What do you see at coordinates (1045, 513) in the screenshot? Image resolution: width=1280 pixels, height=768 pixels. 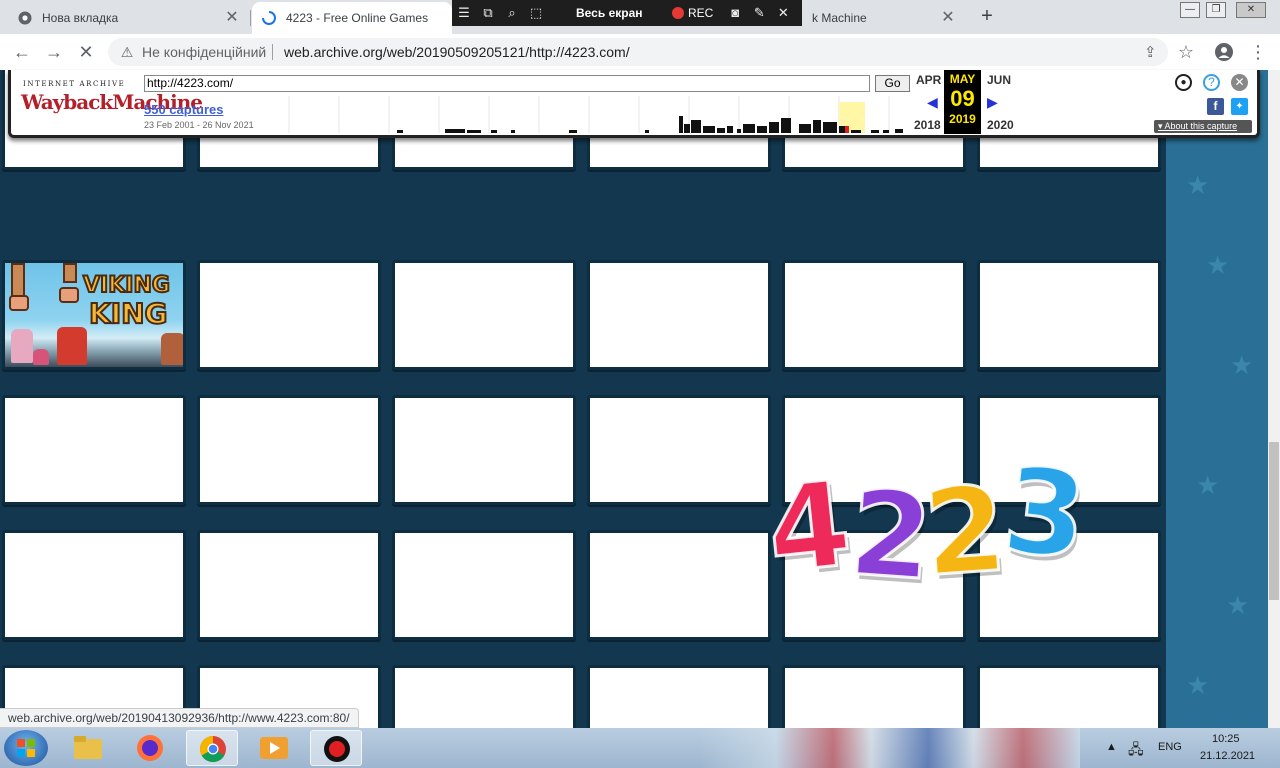 I see `logo-digit: 3` at bounding box center [1045, 513].